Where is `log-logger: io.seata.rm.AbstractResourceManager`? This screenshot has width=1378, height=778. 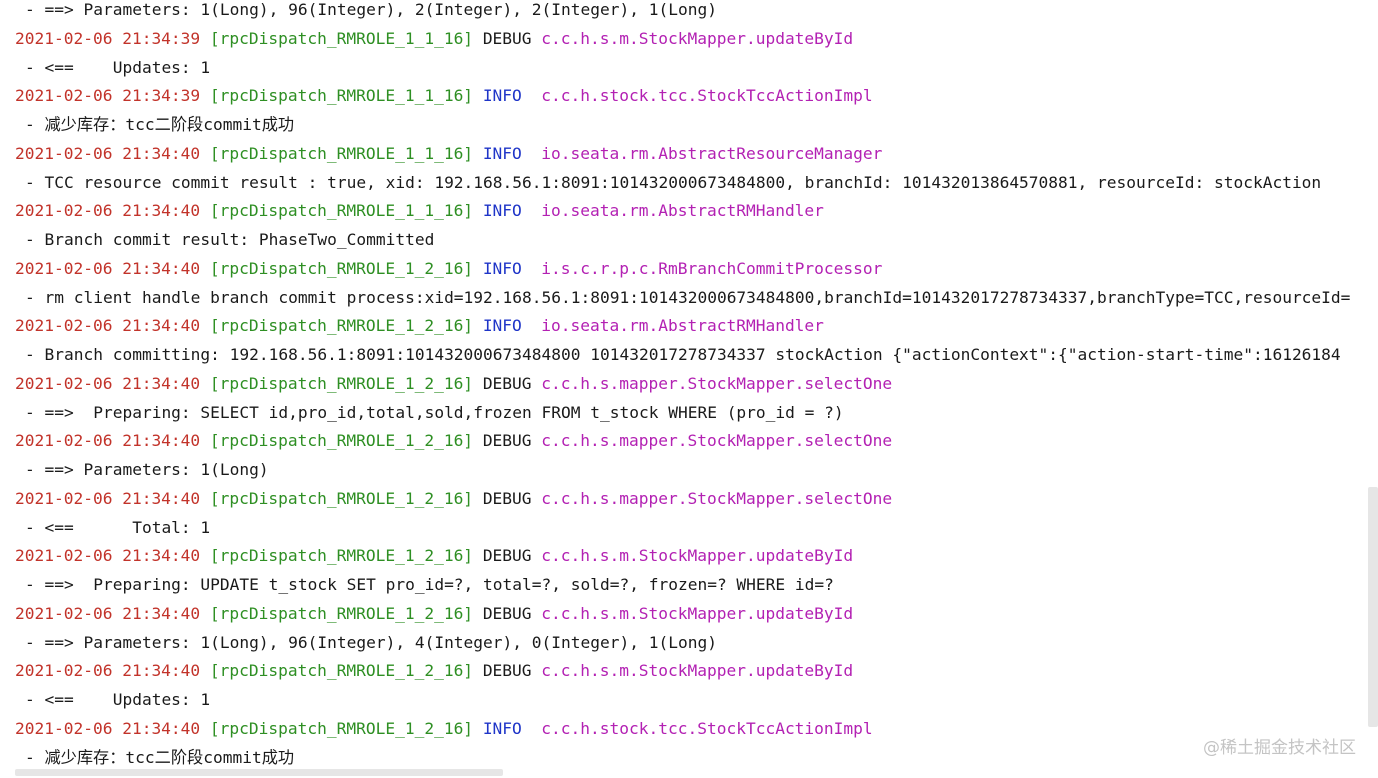
log-logger: io.seata.rm.AbstractResourceManager is located at coordinates (712, 153).